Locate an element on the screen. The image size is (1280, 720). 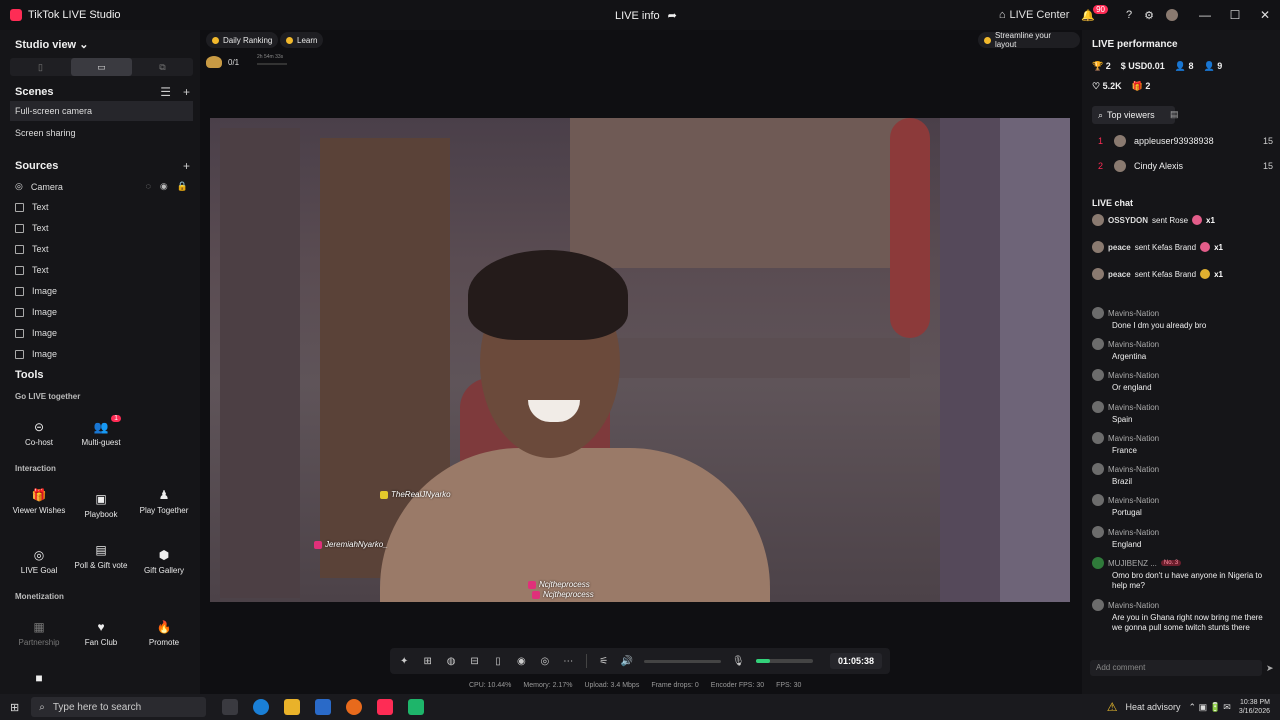
refresh-icon: ◌ is located at coordinates (148, 186).